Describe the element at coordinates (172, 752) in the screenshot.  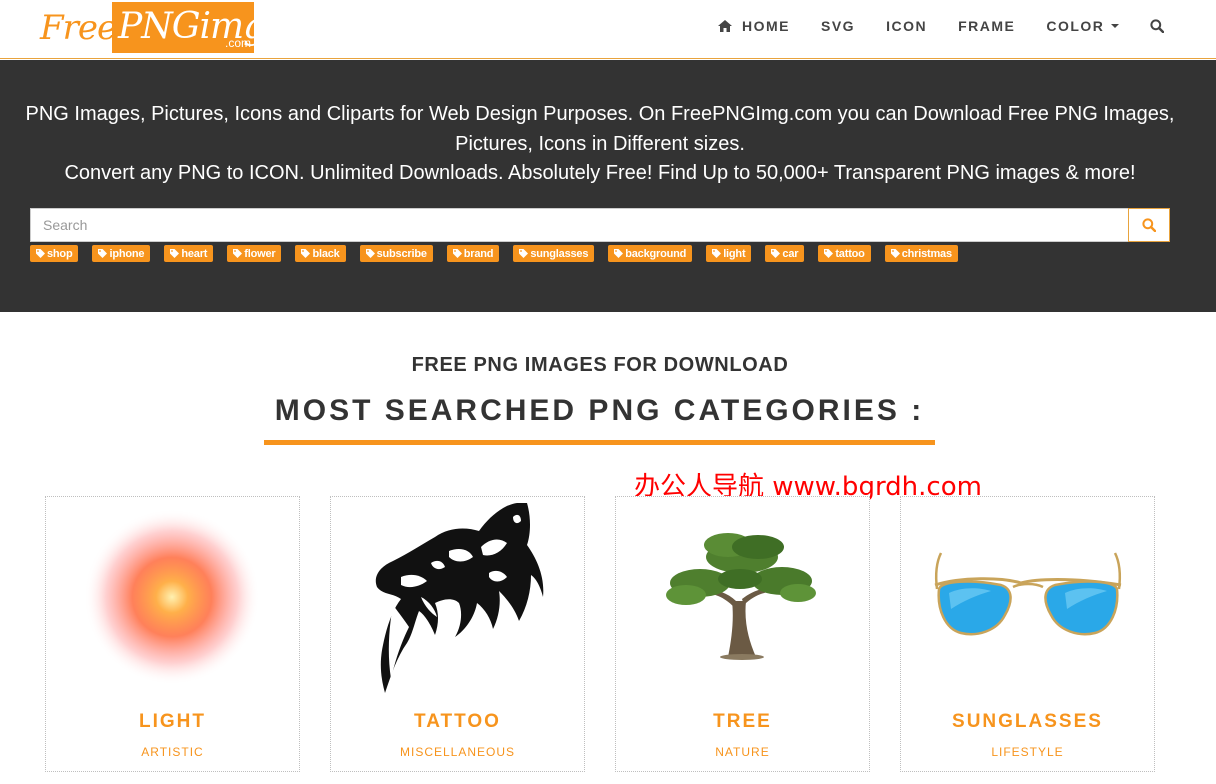
I see `card-category: ARTISTIC` at that location.